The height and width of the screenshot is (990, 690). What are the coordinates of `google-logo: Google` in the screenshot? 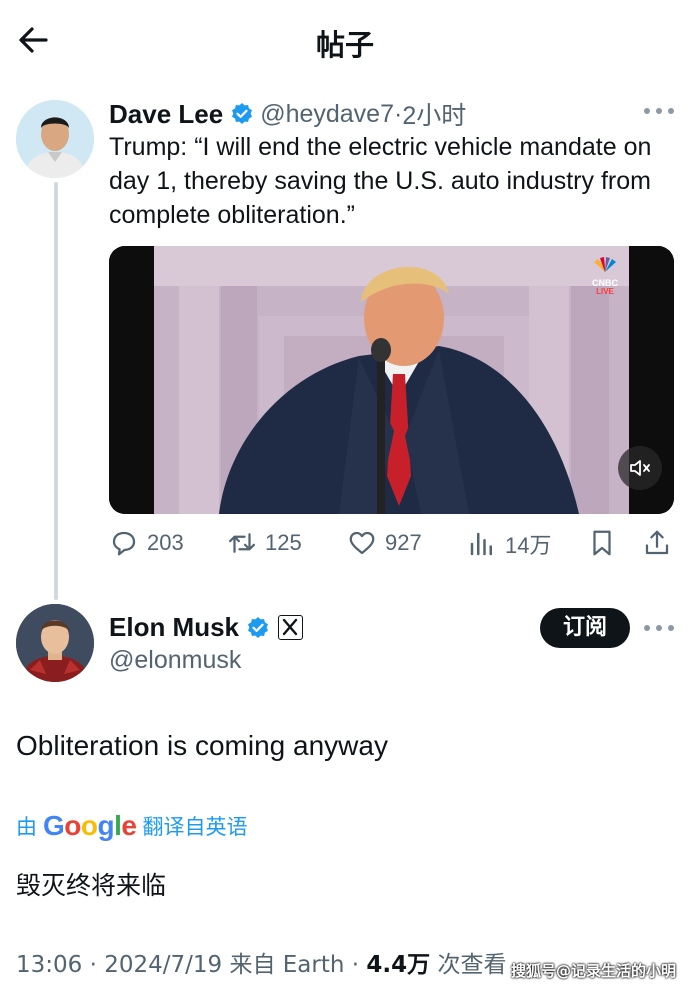 It's located at (90, 825).